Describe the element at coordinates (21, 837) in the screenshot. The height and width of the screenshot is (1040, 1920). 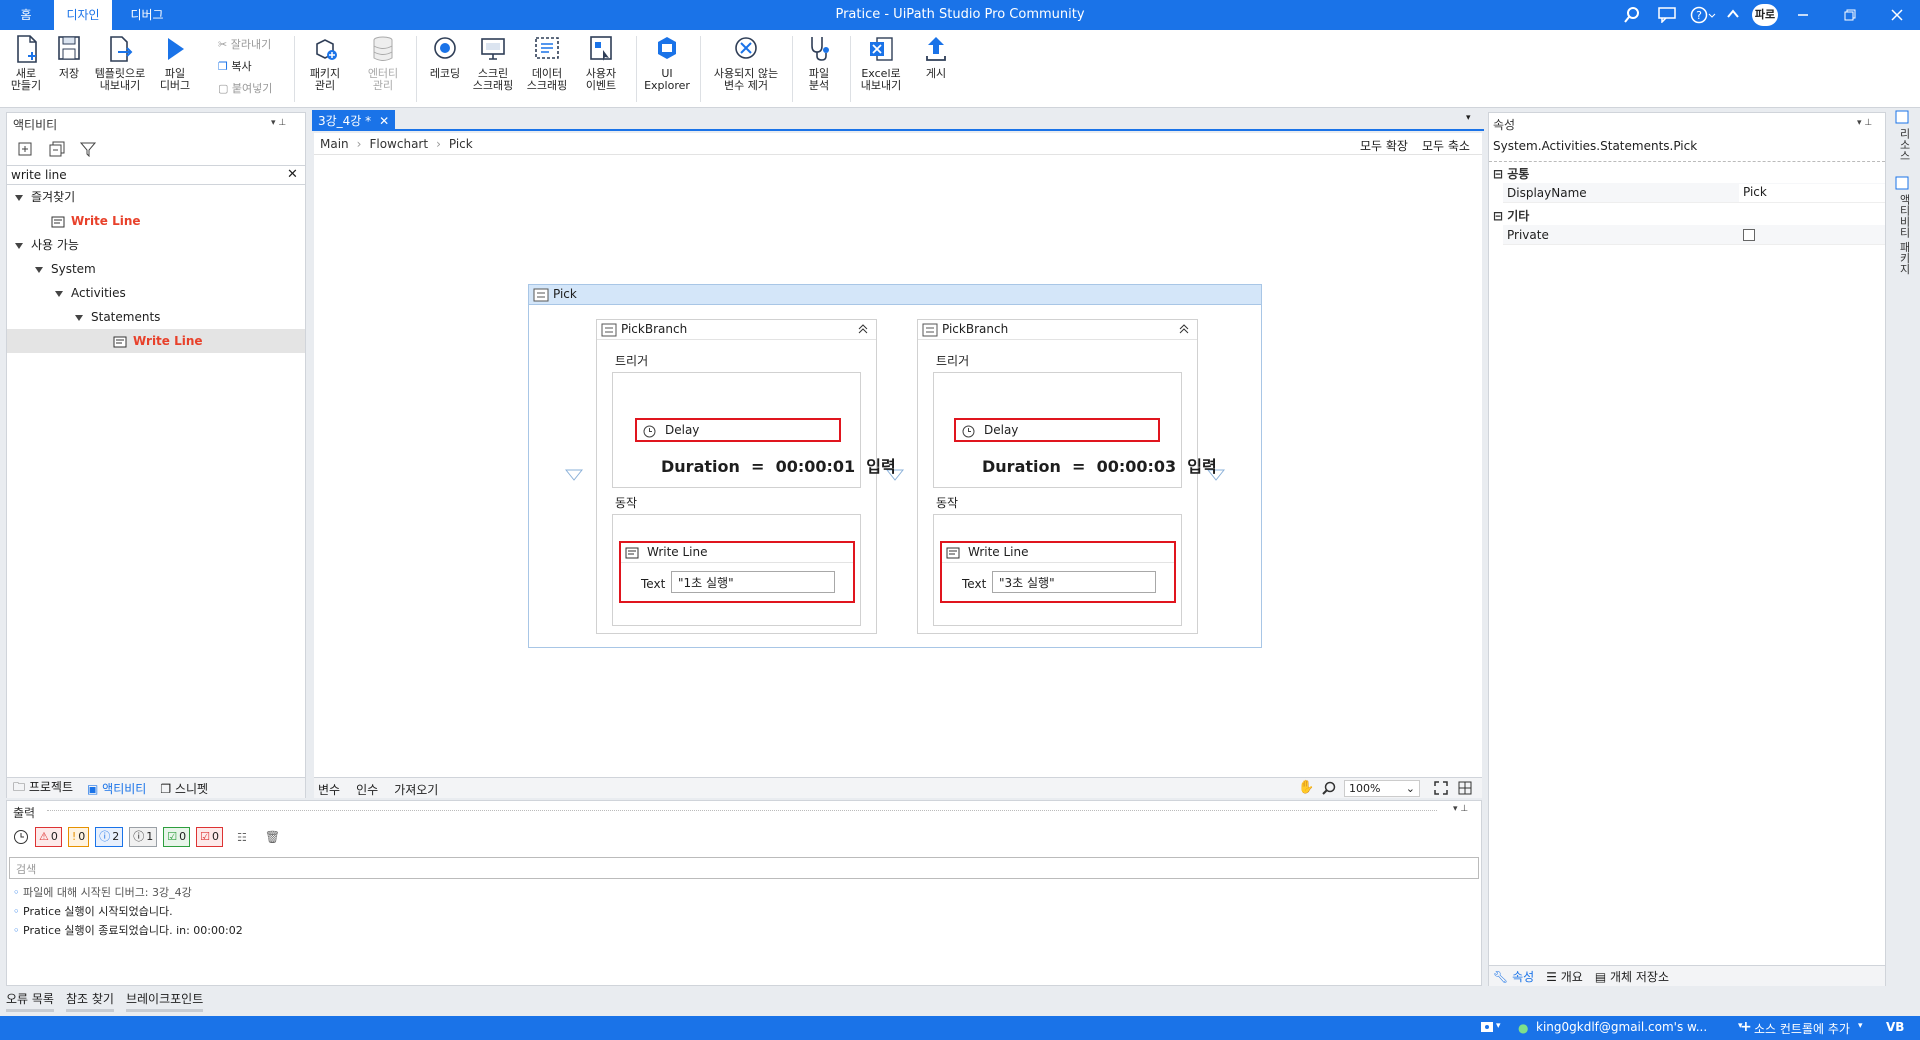
I see `clock-icon` at that location.